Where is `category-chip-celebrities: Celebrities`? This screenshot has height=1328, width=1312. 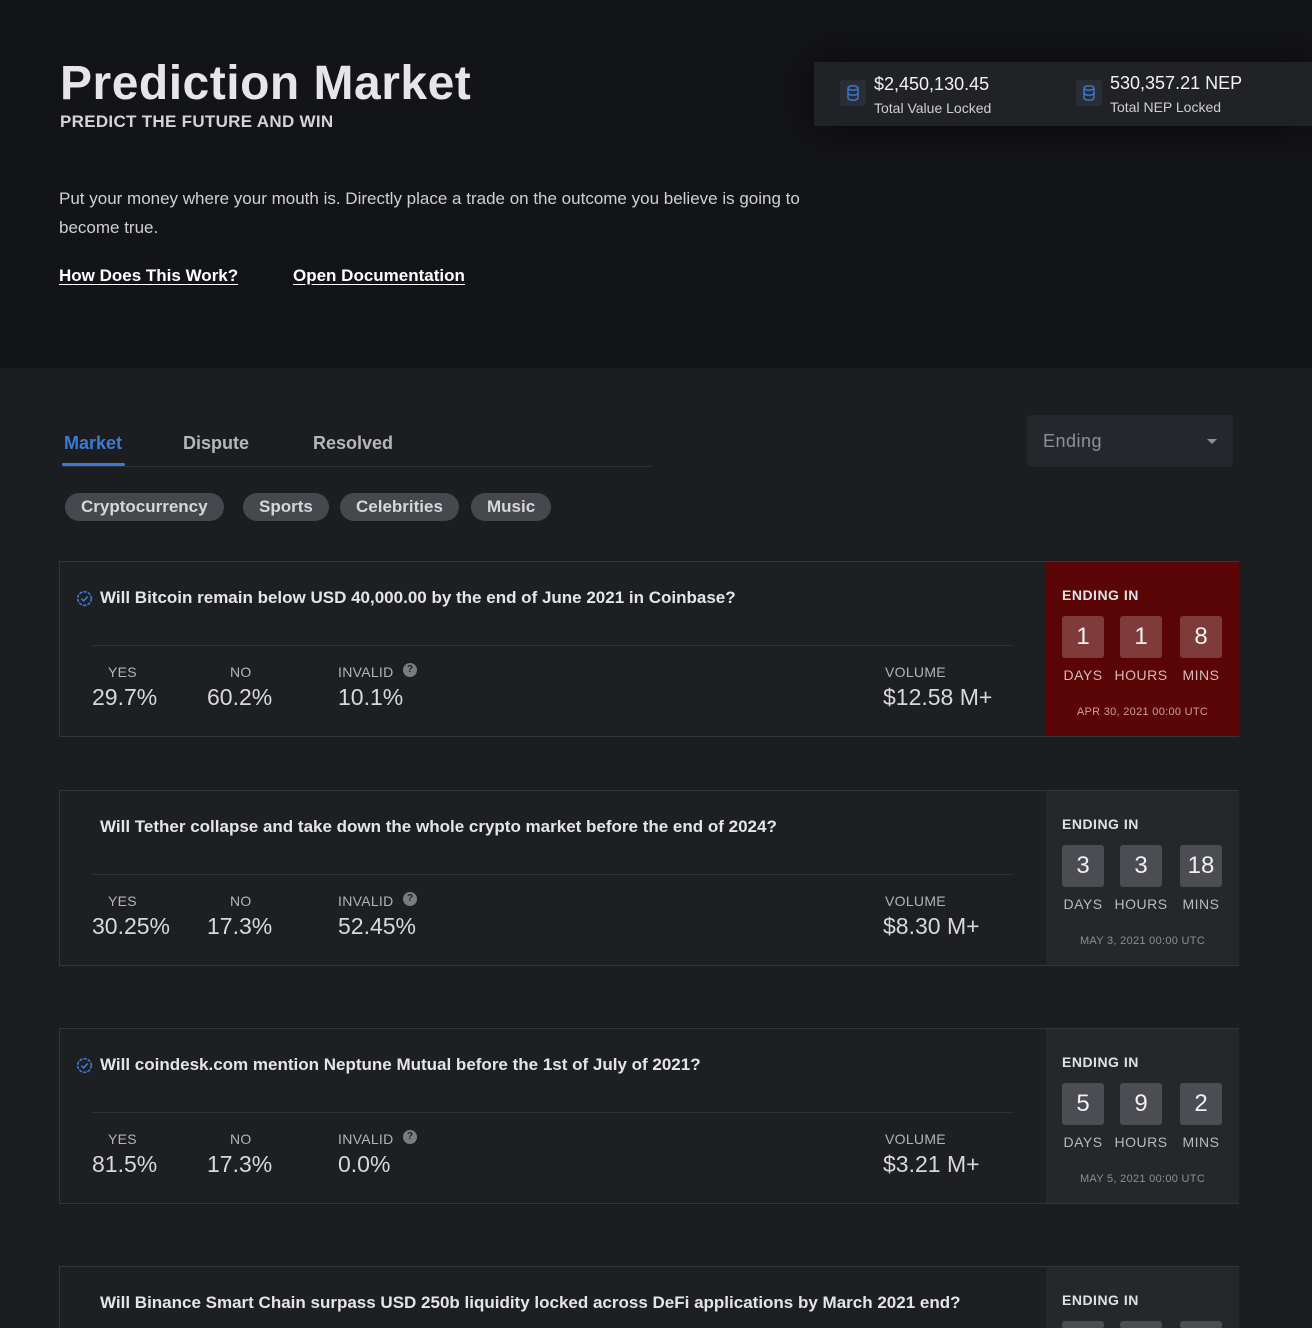 category-chip-celebrities: Celebrities is located at coordinates (399, 507).